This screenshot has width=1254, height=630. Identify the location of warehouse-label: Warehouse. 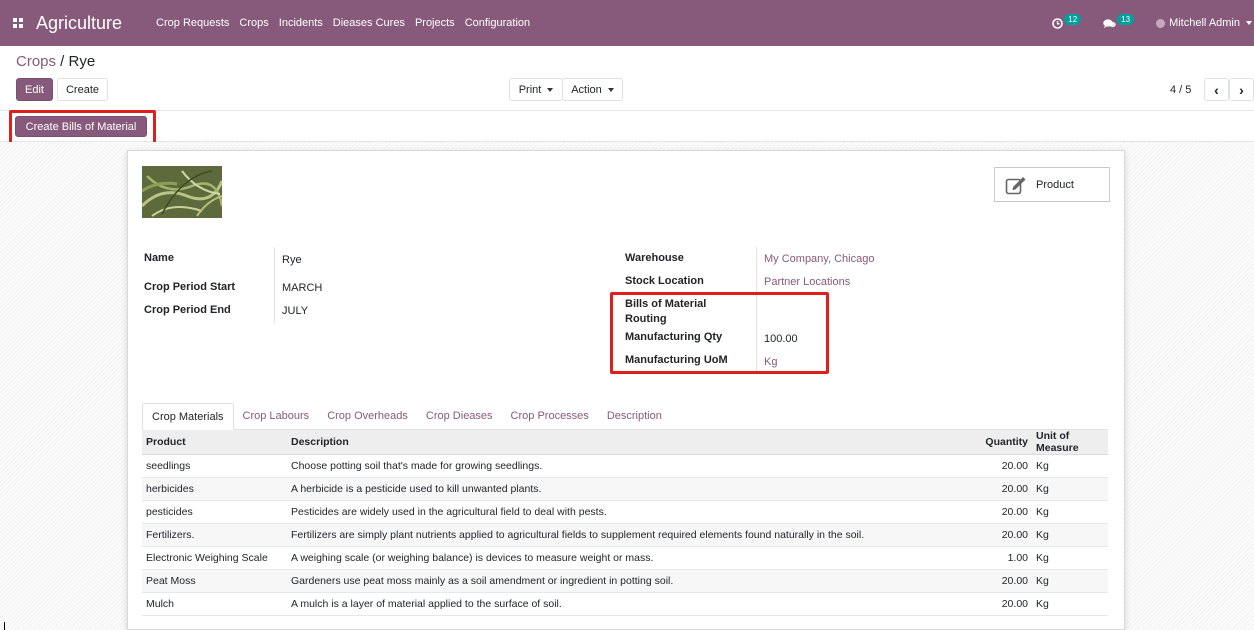
(654, 258).